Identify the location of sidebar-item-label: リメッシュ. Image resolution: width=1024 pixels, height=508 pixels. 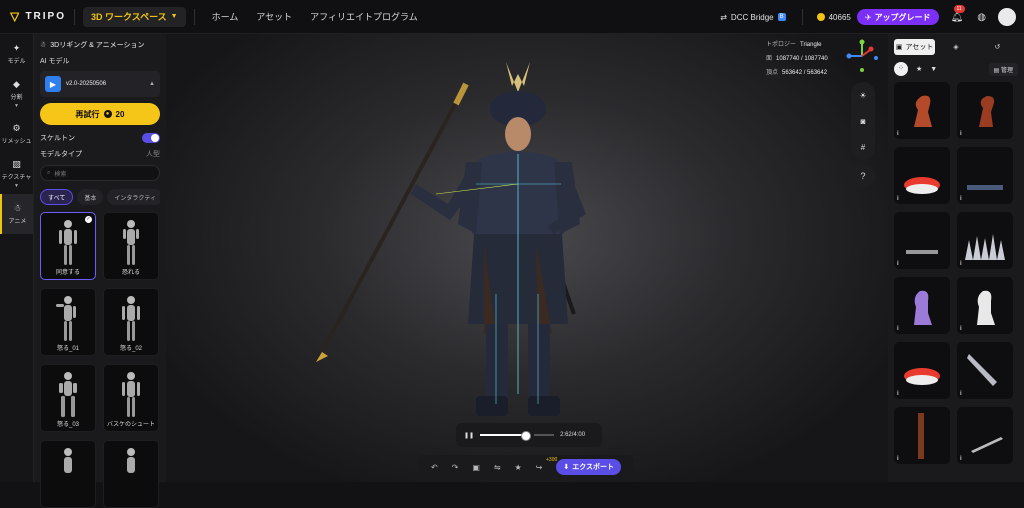
(16, 142).